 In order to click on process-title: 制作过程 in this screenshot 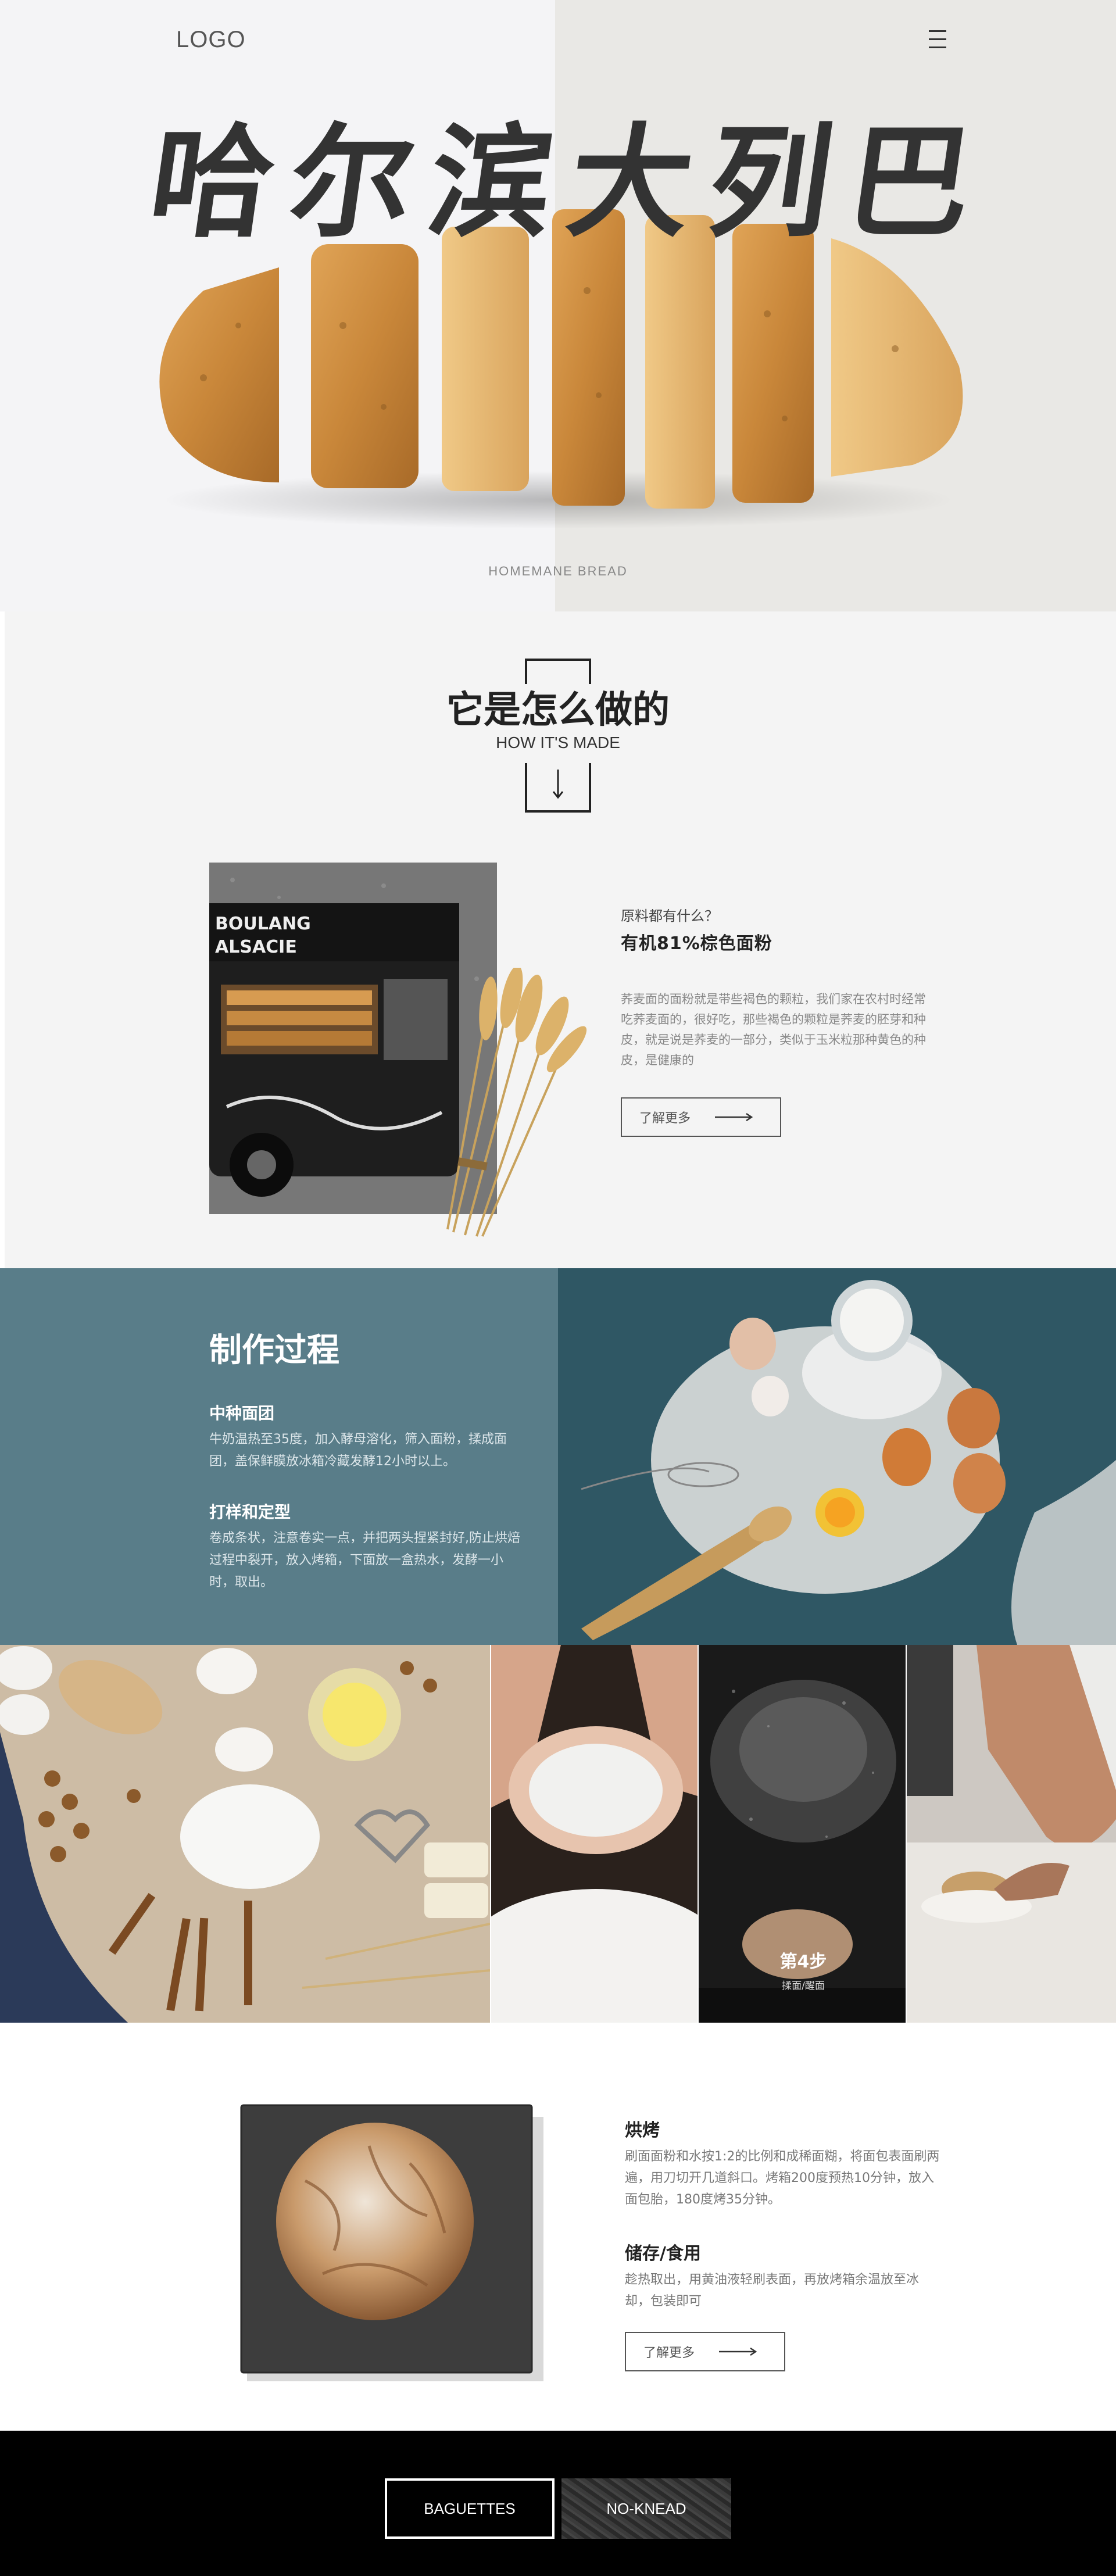, I will do `click(274, 1351)`.